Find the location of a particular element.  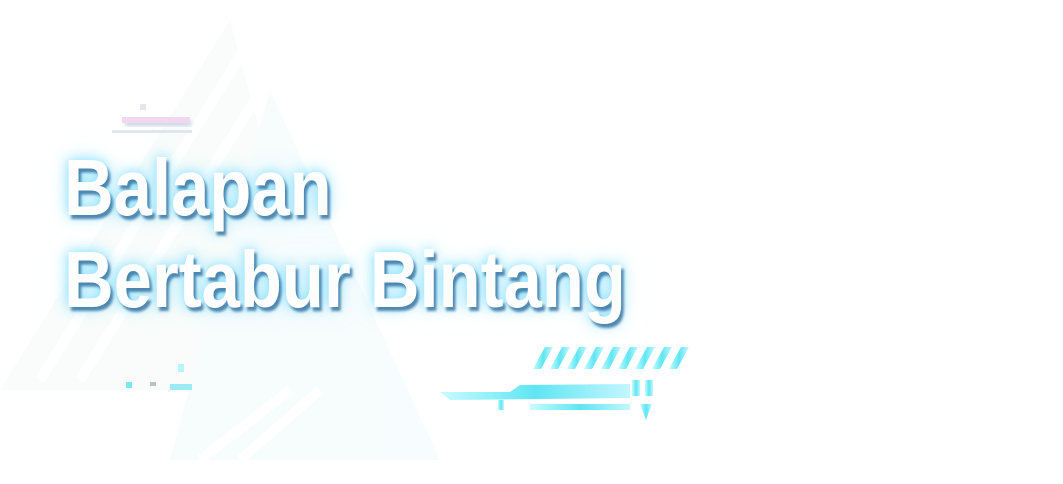

title-line-2: Bertabur Bintang is located at coordinates (345, 279).